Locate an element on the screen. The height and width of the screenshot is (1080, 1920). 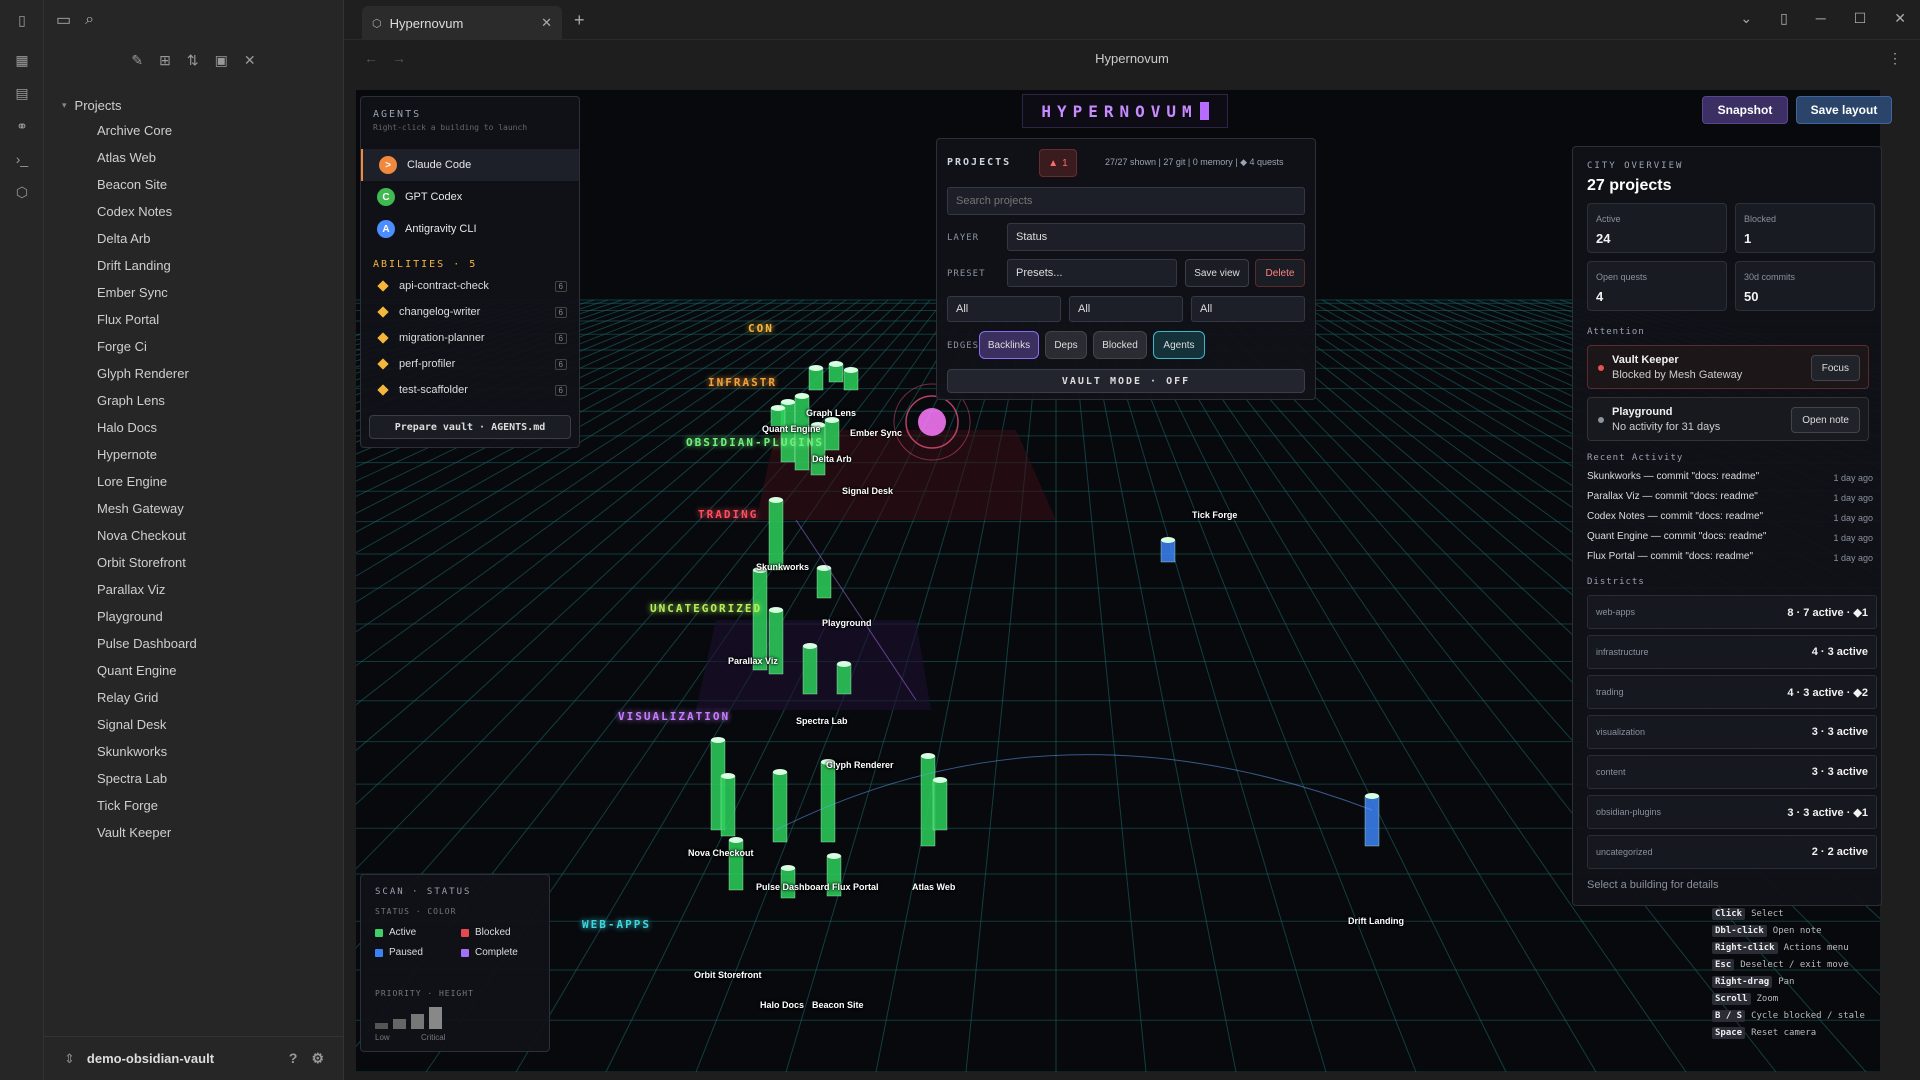
building-label: Nova Checkout is located at coordinates (721, 853).